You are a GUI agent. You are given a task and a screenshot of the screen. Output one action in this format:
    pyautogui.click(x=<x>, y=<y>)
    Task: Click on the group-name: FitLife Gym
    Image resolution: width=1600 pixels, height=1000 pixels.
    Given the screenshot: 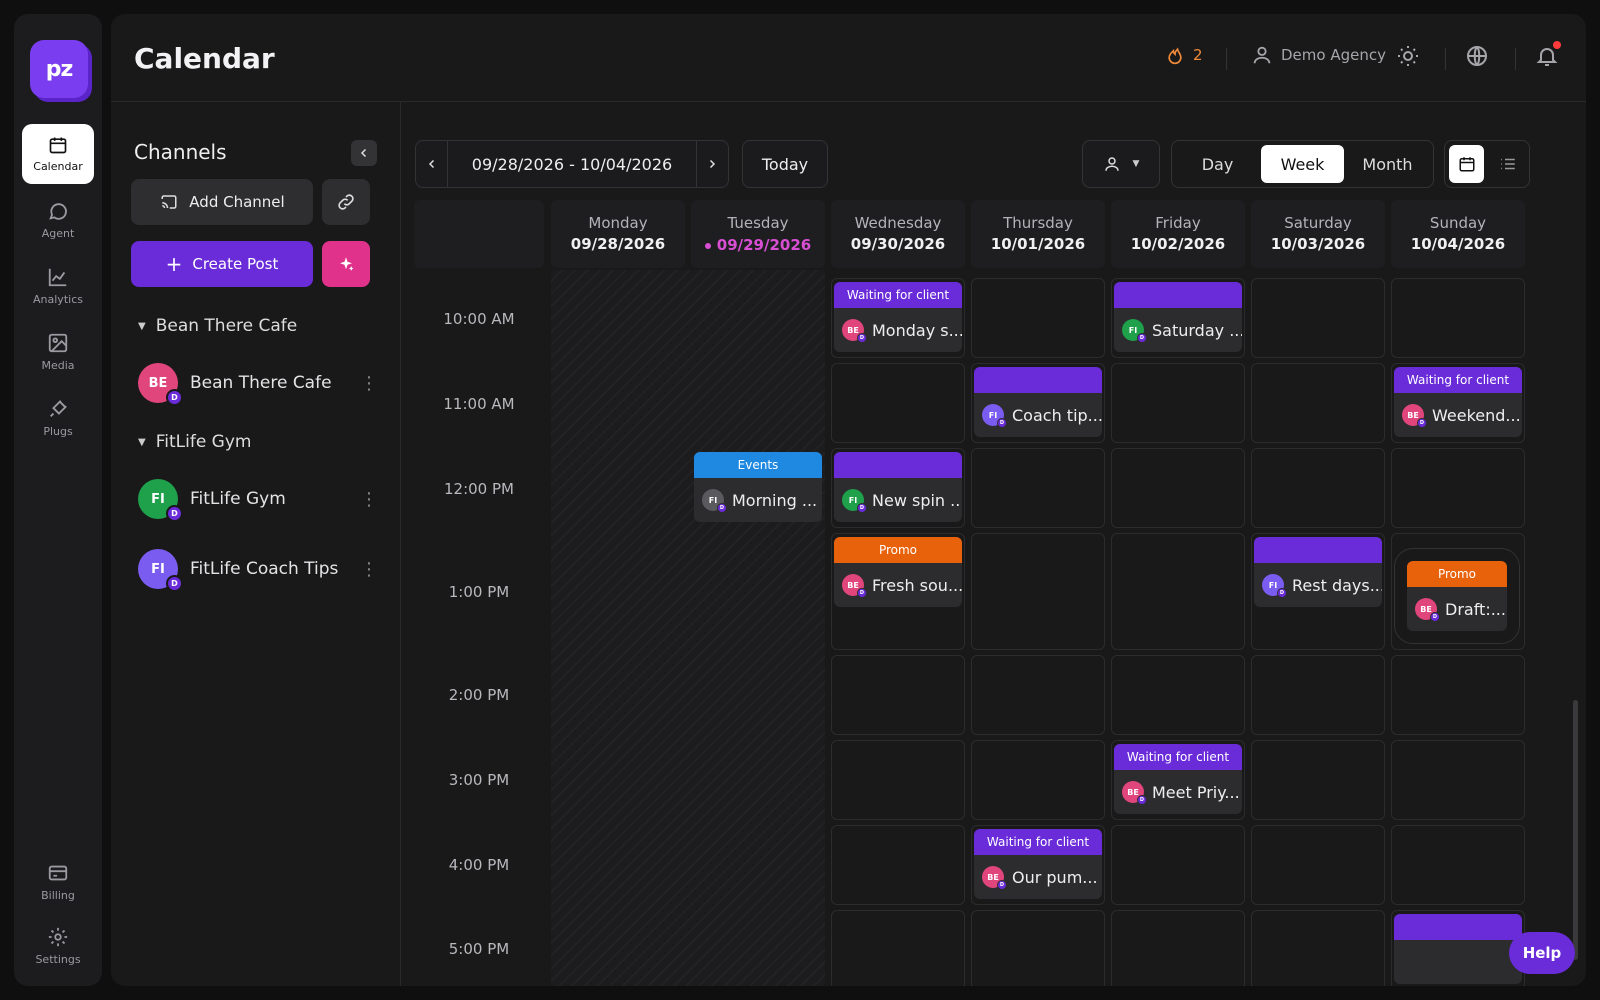 What is the action you would take?
    pyautogui.click(x=203, y=442)
    